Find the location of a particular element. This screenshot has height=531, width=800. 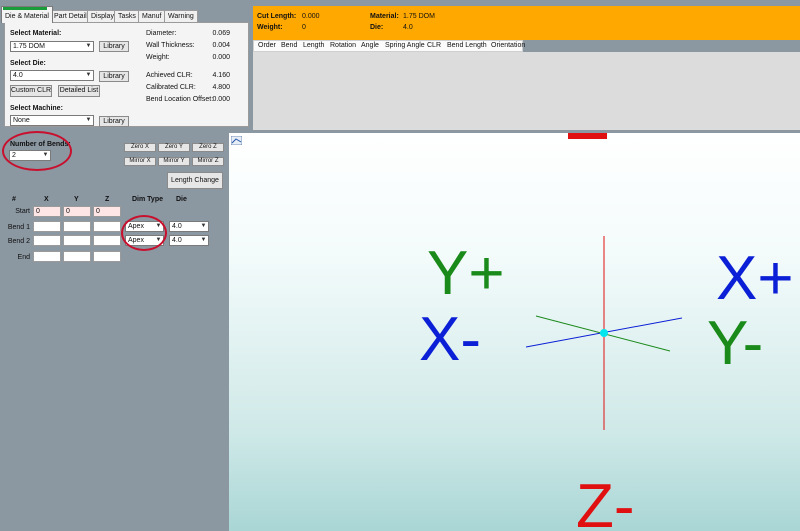

info-material-value: 1.75 DOM is located at coordinates (419, 16).